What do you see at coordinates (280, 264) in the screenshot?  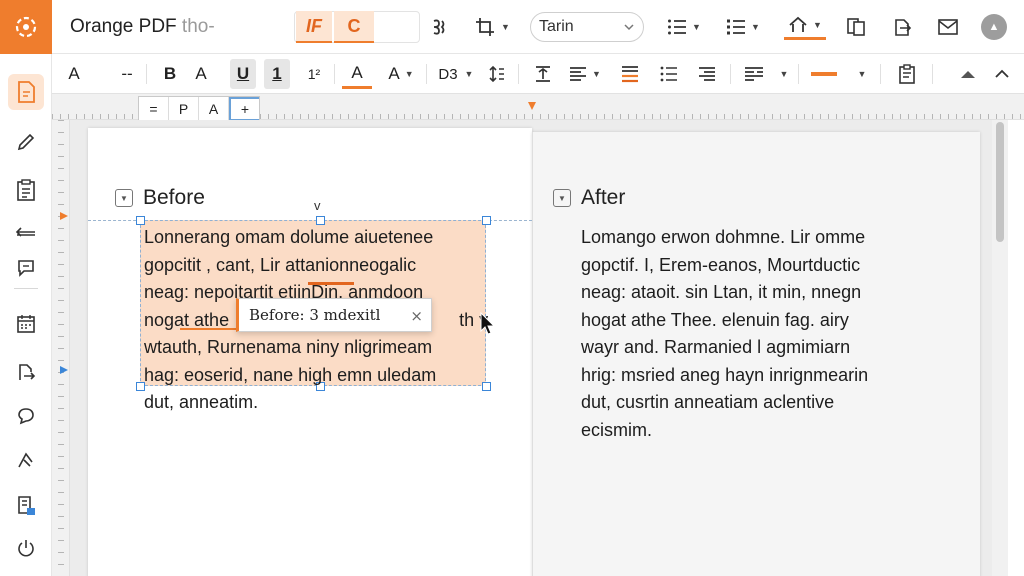 I see `before-line: gopcitit , cant, Lir attanionneogalic` at bounding box center [280, 264].